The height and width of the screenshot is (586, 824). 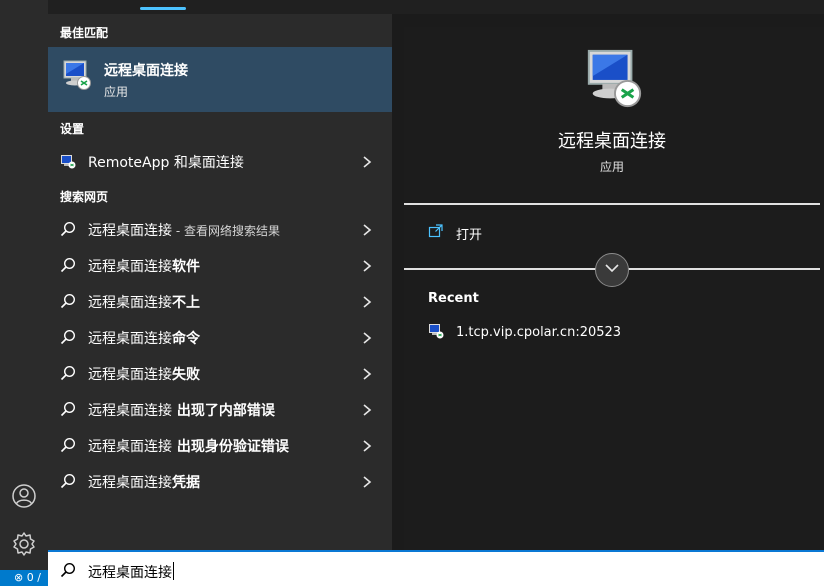 I want to click on web-result-highlight: 不上, so click(x=186, y=303).